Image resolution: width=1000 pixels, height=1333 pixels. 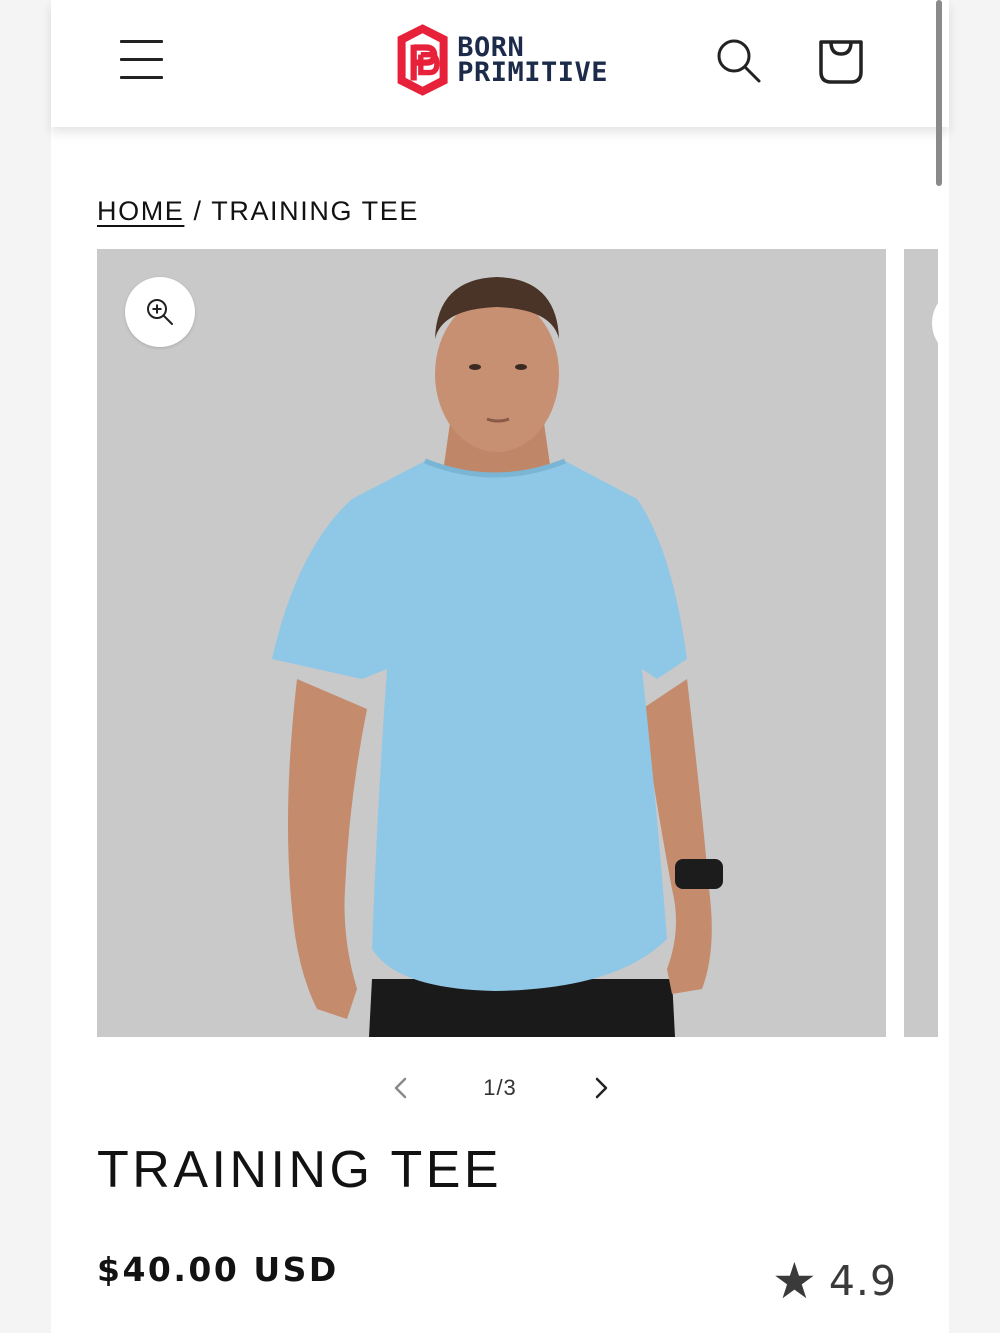 I want to click on brand-shield-icon, so click(x=422, y=60).